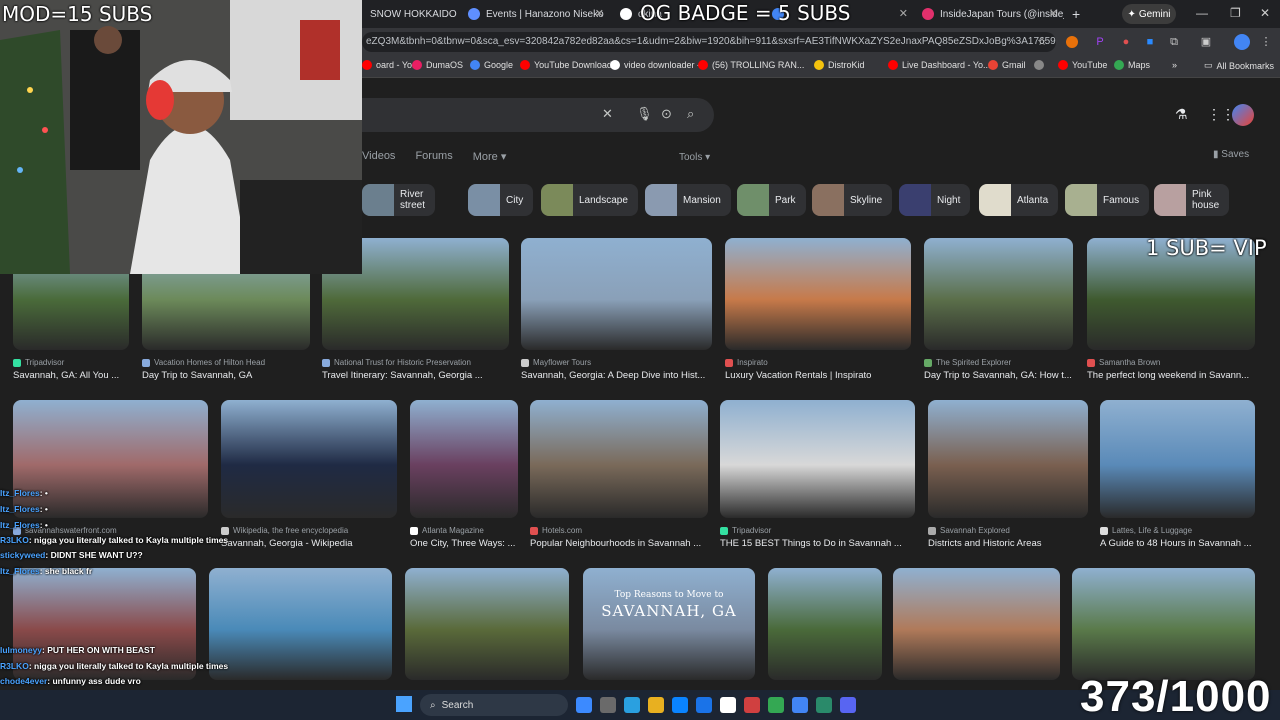 This screenshot has width=1280, height=720. I want to click on nav-forums: Forums, so click(433, 156).